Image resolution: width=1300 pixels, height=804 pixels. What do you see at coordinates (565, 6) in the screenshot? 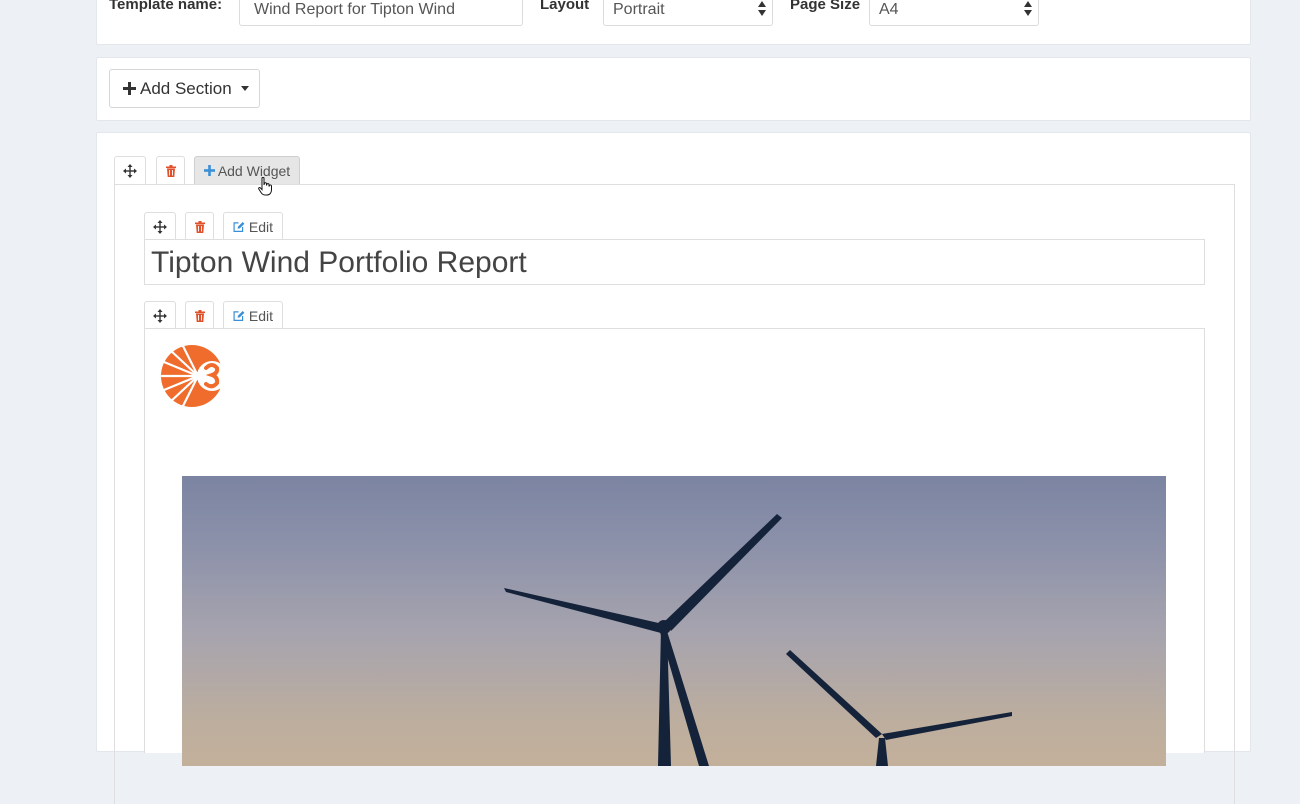
I see `layout-label: Layout` at bounding box center [565, 6].